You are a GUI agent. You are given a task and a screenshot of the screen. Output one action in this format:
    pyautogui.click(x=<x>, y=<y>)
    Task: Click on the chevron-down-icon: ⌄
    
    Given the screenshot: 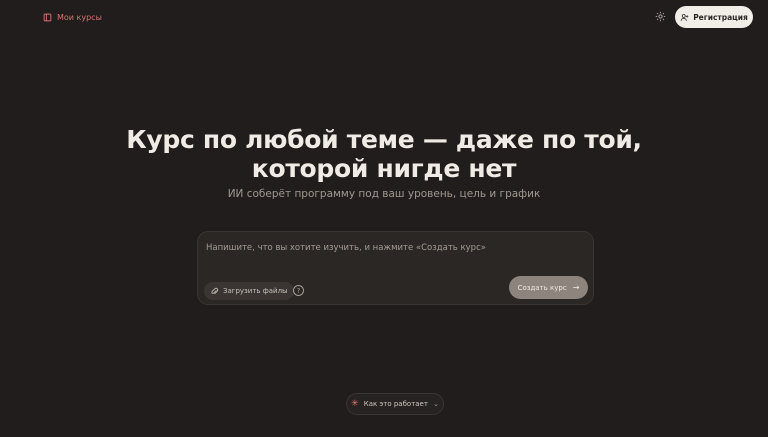 What is the action you would take?
    pyautogui.click(x=435, y=404)
    